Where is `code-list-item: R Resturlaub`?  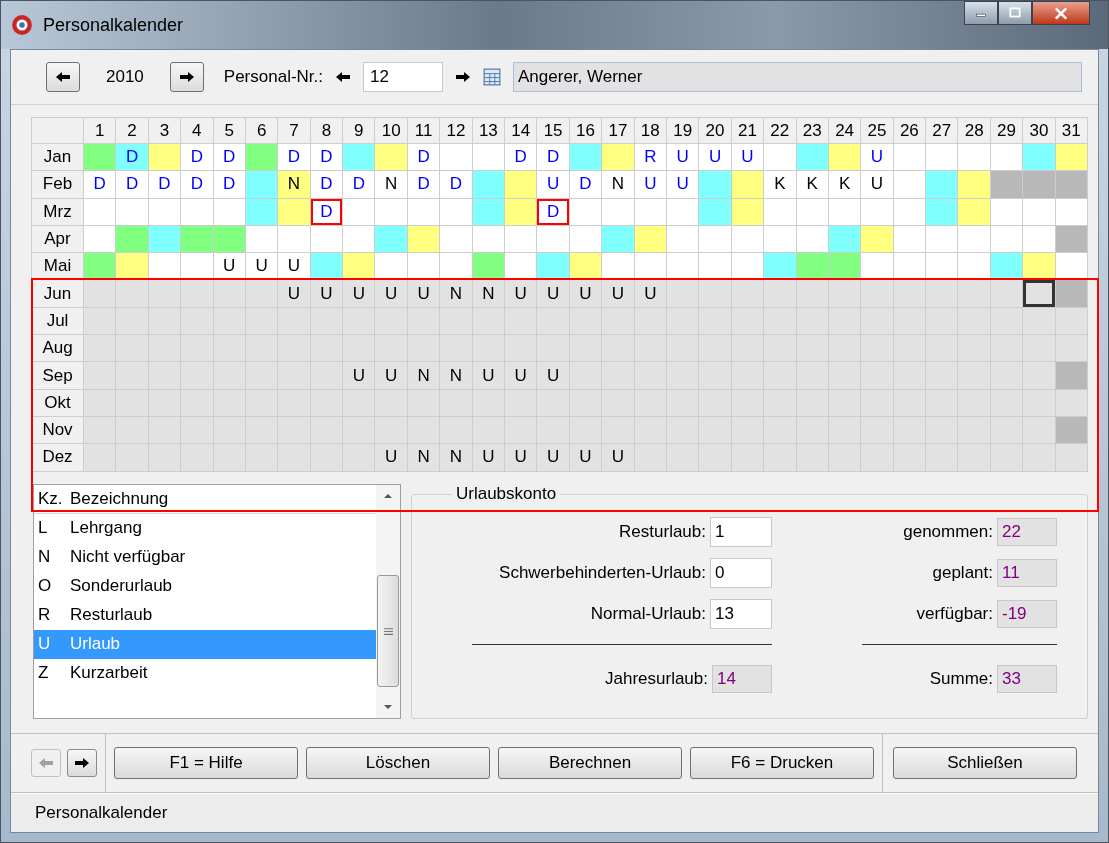
code-list-item: R Resturlaub is located at coordinates (205, 615).